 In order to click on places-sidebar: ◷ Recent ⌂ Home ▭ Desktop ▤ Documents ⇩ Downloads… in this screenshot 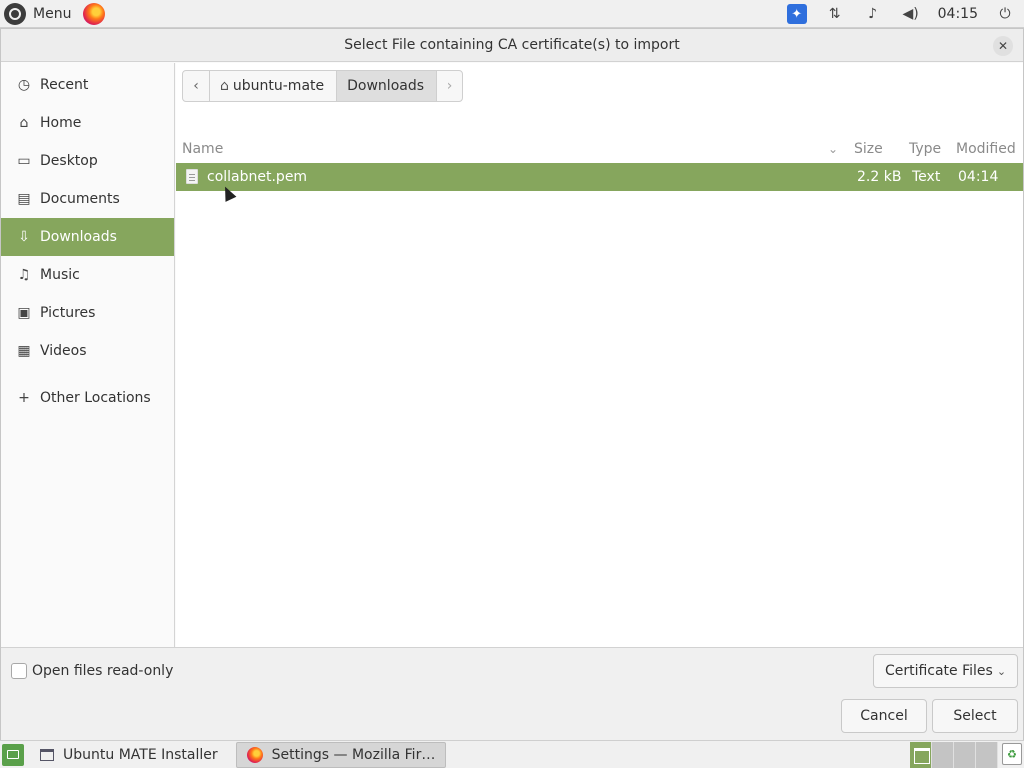, I will do `click(88, 355)`.